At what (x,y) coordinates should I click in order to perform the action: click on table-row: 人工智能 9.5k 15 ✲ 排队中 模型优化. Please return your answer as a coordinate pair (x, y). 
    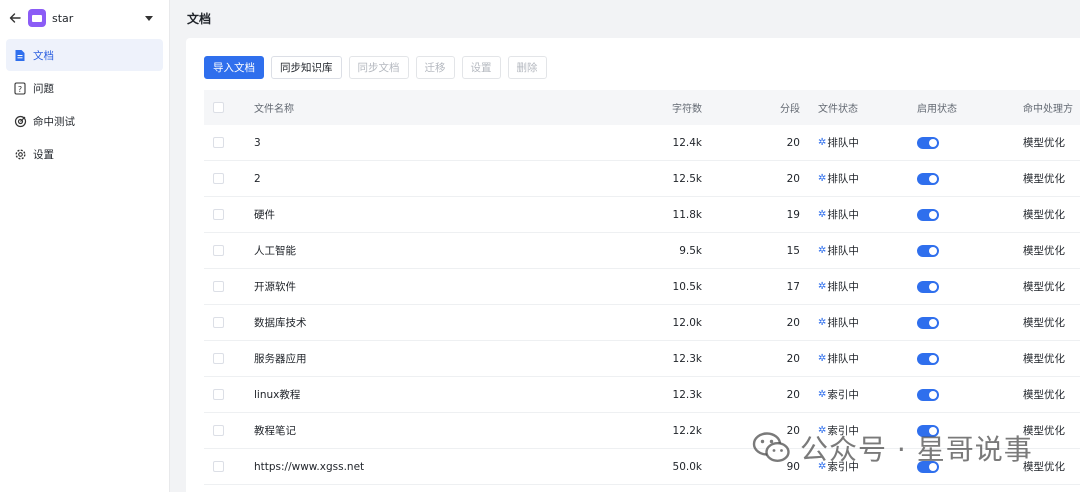
    Looking at the image, I should click on (642, 251).